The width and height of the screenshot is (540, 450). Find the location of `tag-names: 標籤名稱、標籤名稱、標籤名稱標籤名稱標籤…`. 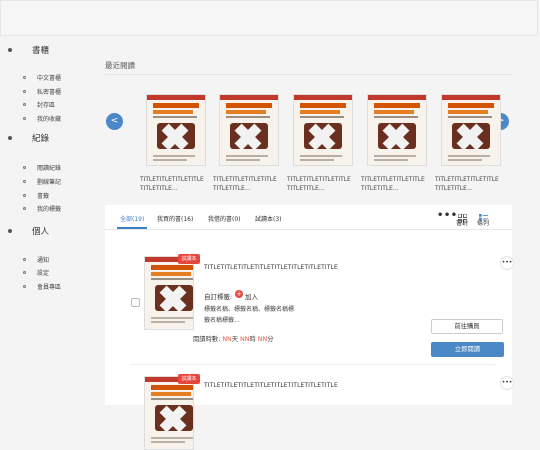

tag-names: 標籤名稱、標籤名稱、標籤名稱標籤名稱標籤… is located at coordinates (249, 315).